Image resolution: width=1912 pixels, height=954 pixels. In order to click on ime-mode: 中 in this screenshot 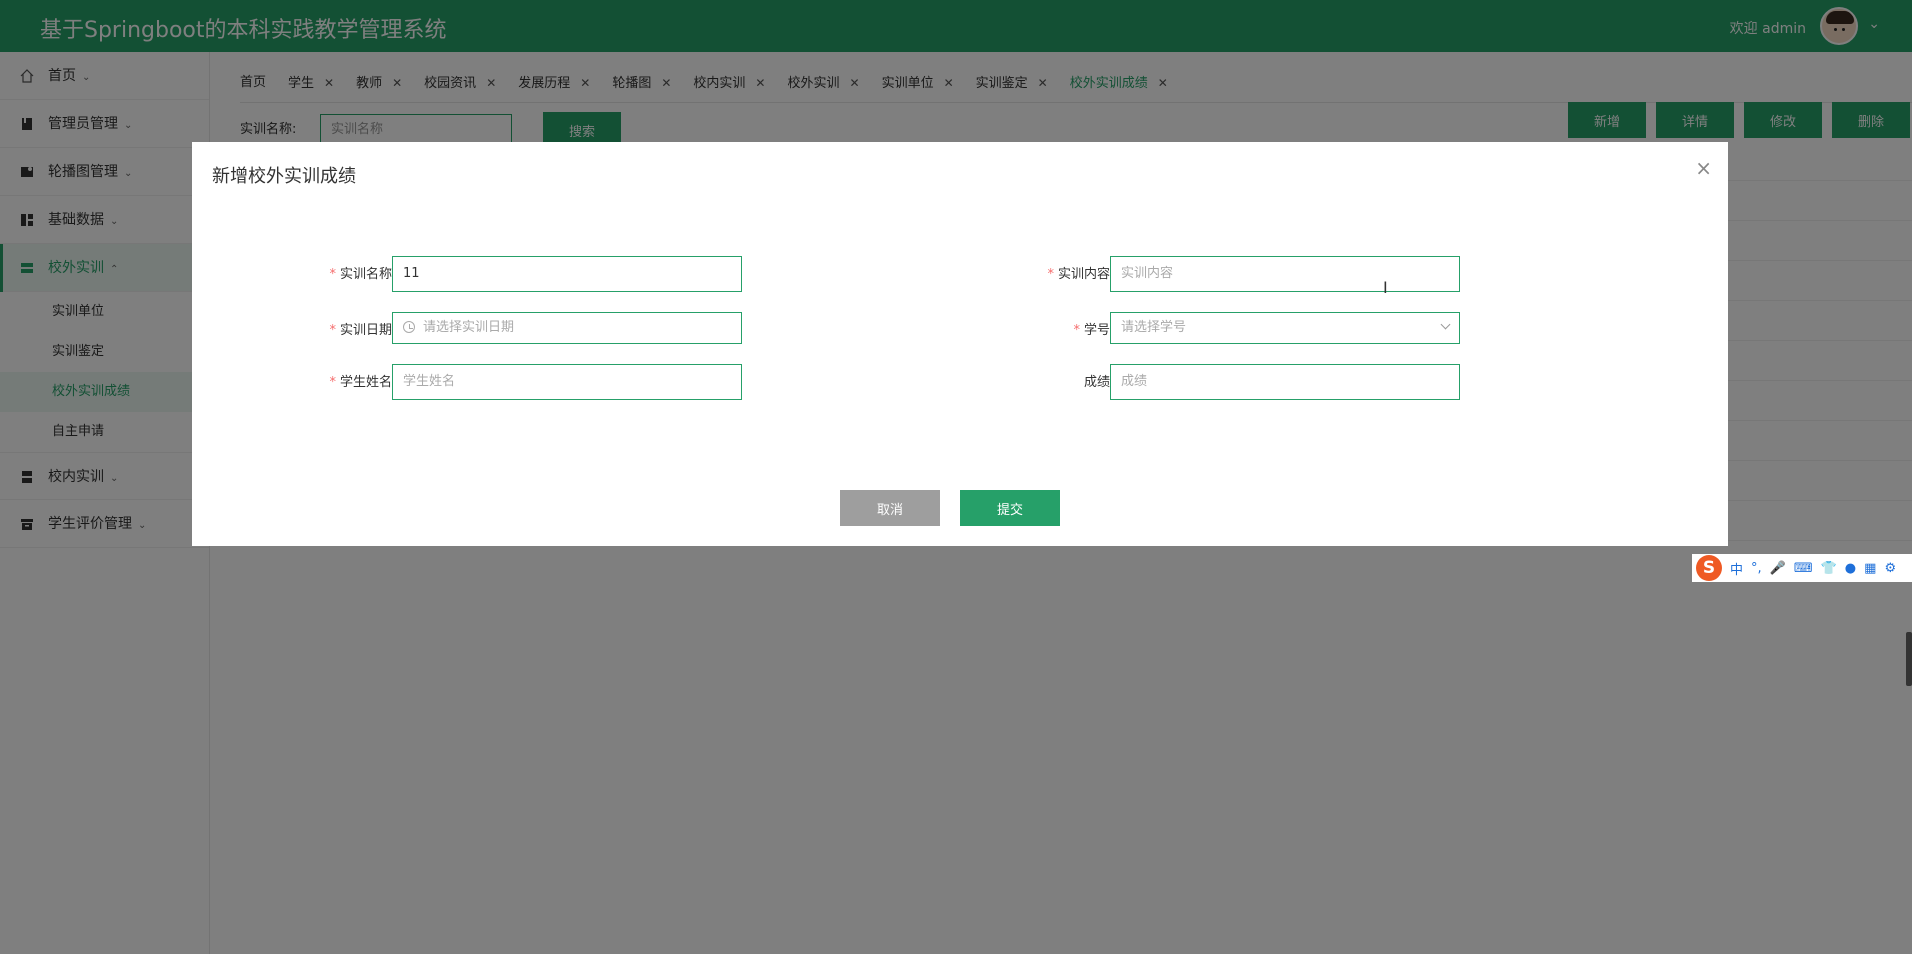, I will do `click(1736, 568)`.